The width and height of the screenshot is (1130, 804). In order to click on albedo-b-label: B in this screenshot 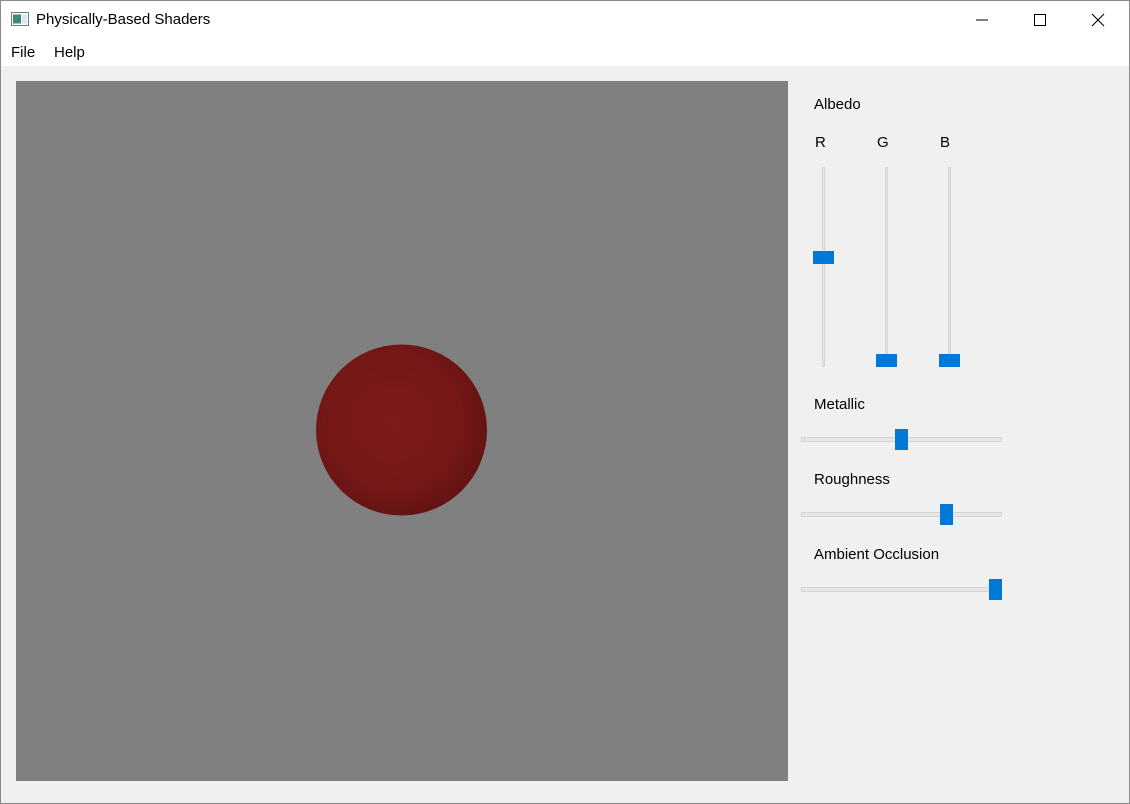, I will do `click(945, 142)`.